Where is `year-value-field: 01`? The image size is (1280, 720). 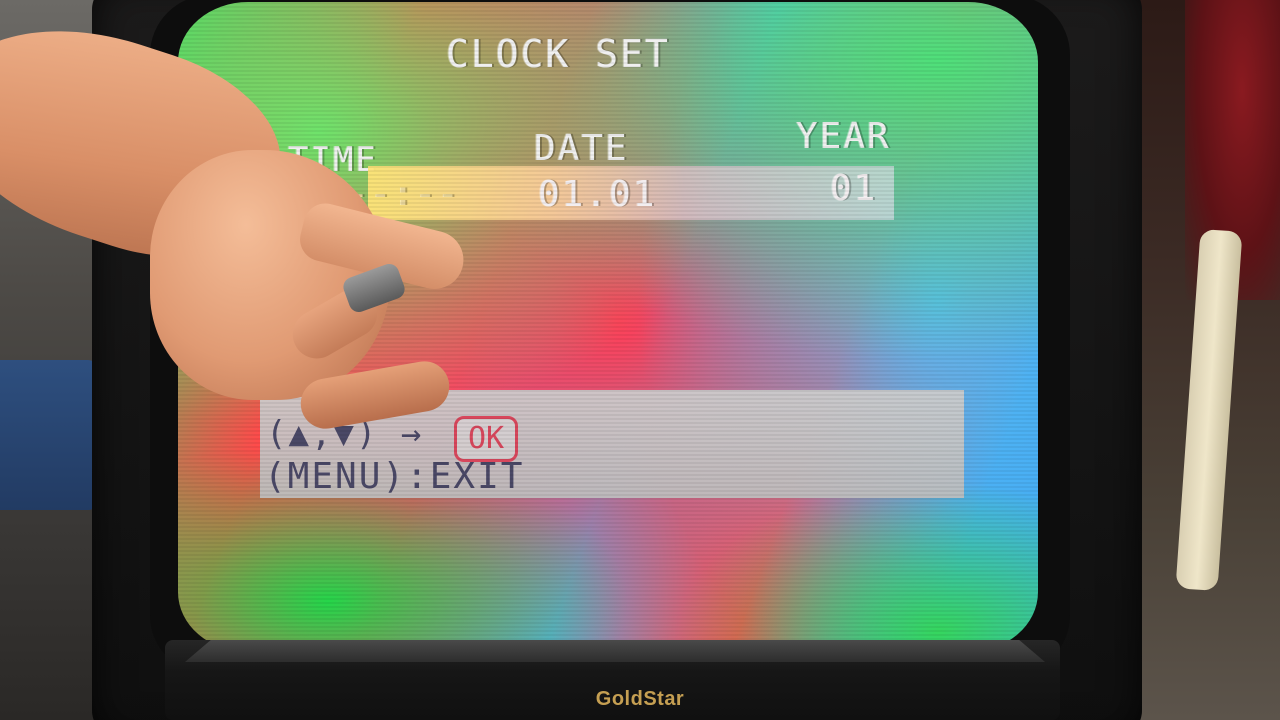
year-value-field: 01 is located at coordinates (853, 188).